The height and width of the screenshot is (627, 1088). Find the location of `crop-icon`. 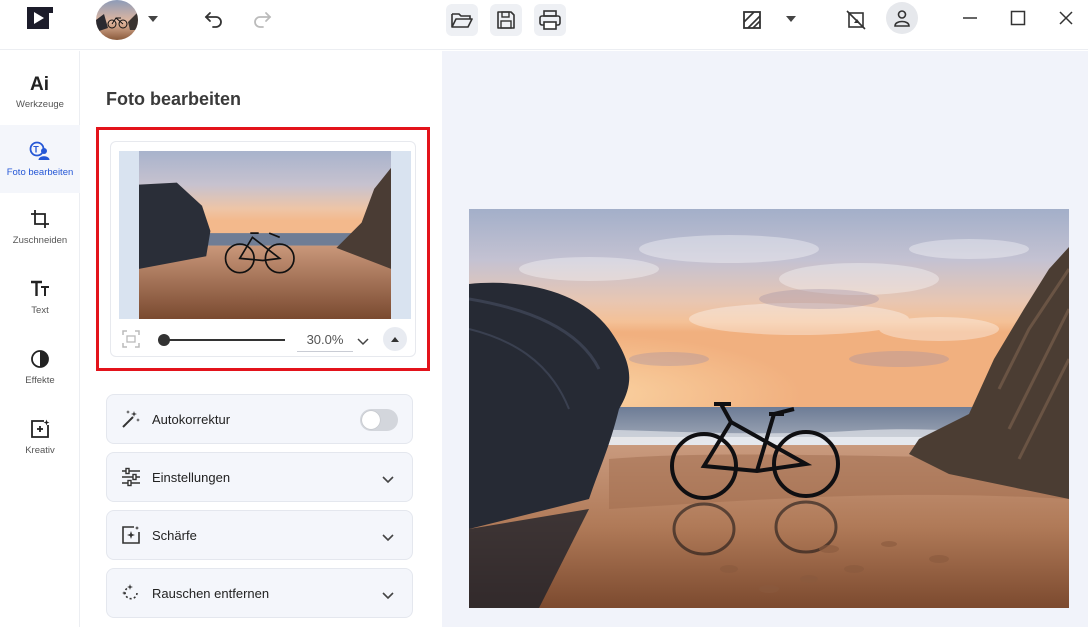

crop-icon is located at coordinates (40, 219).